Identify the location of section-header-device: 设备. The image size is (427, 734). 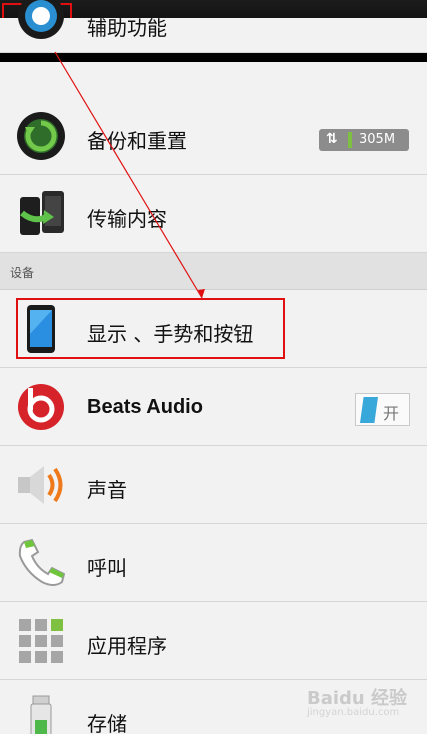
(213, 271).